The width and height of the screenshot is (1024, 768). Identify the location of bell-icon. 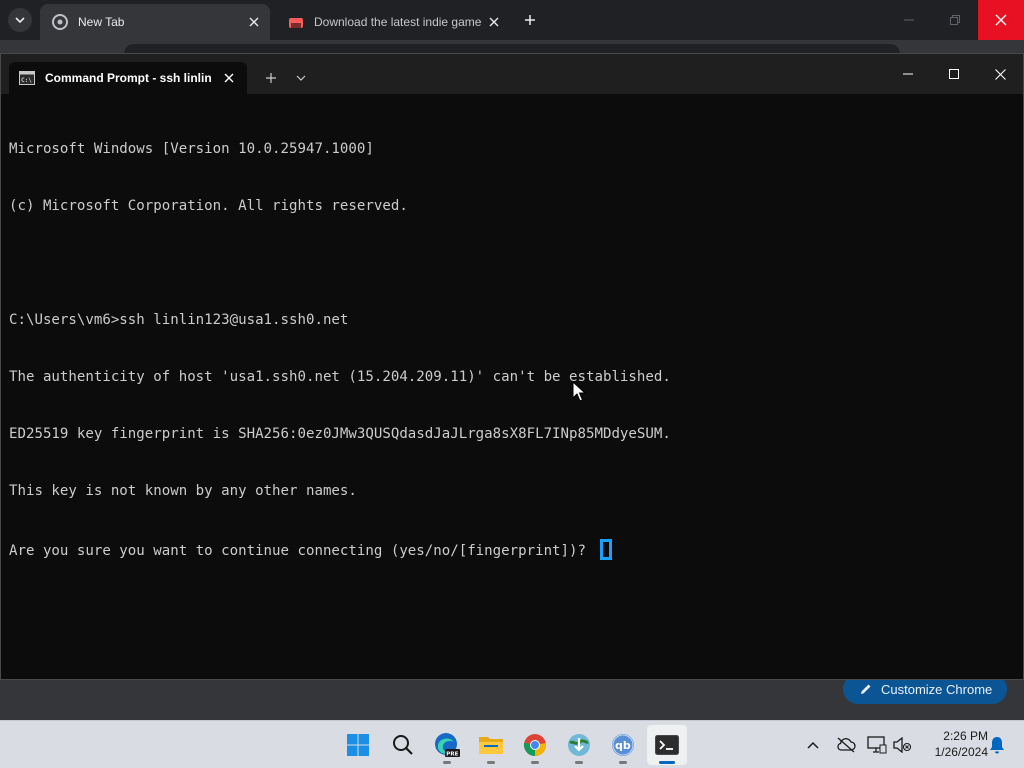
(997, 745).